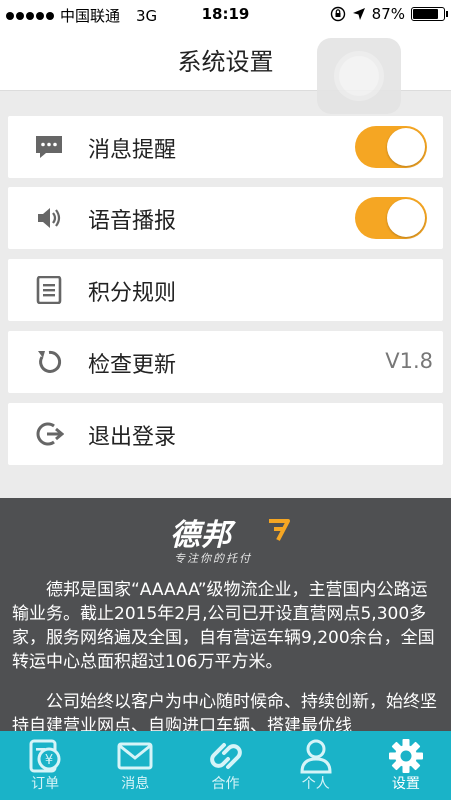 Image resolution: width=451 pixels, height=800 pixels. What do you see at coordinates (279, 530) in the screenshot?
I see `logo-mark-icon` at bounding box center [279, 530].